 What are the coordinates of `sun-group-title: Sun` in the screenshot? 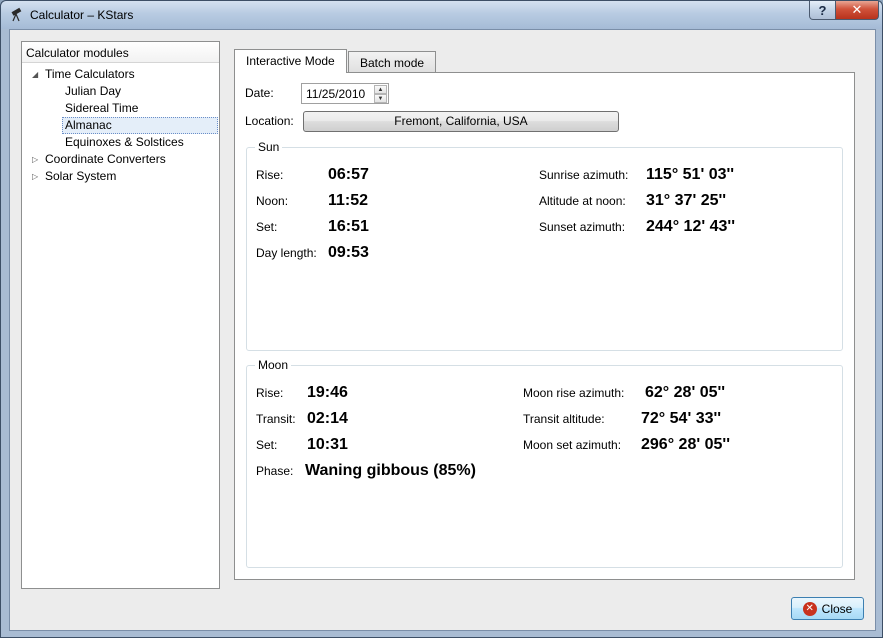 It's located at (269, 147).